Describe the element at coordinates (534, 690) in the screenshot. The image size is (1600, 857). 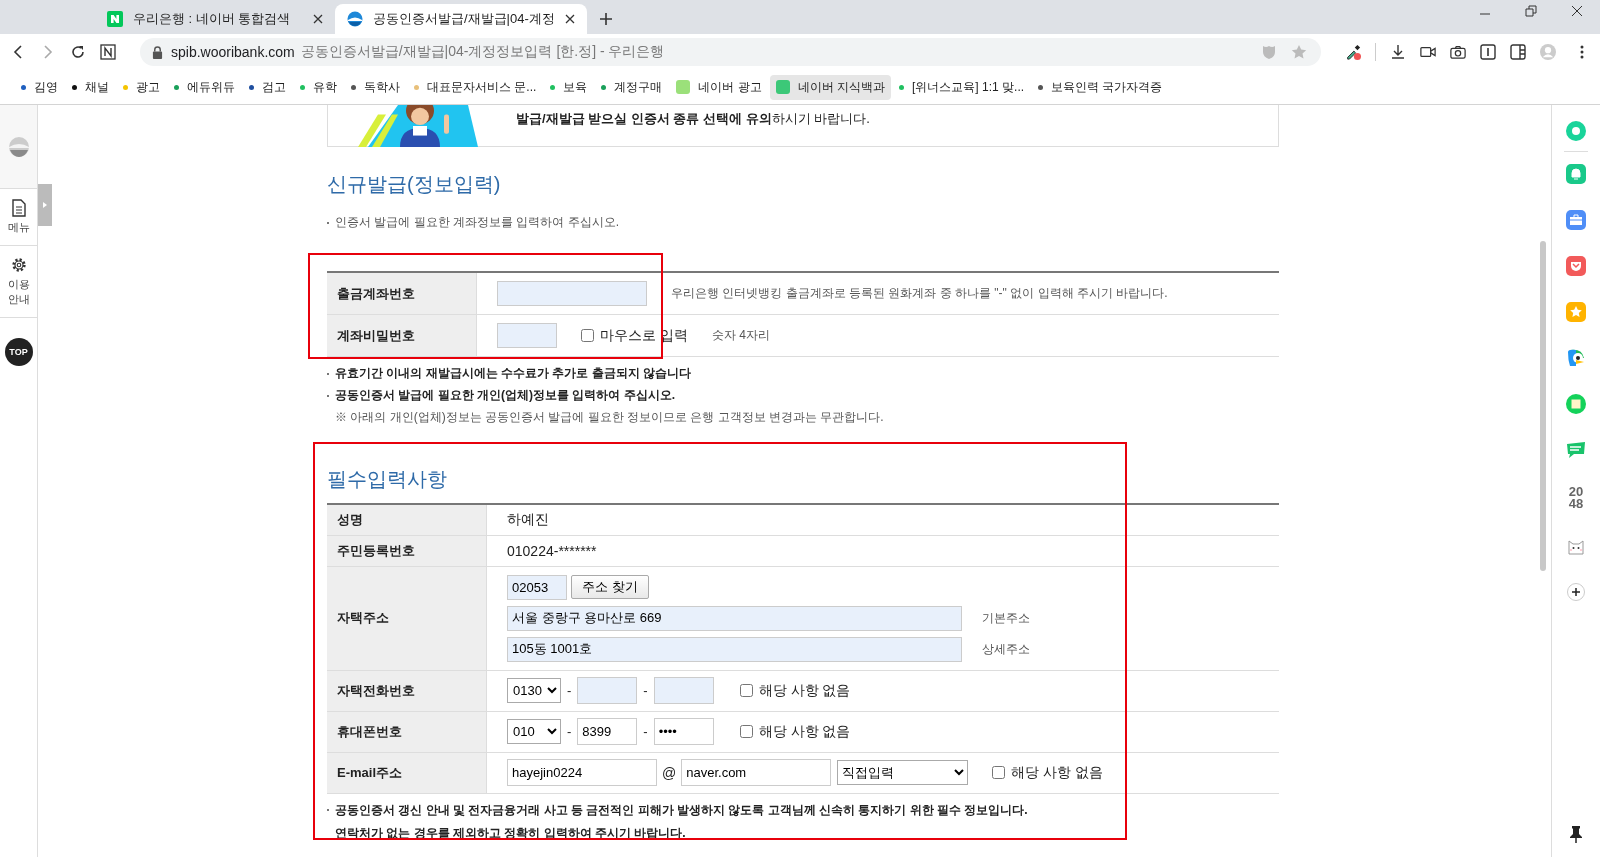
I see `select-field: 0130` at that location.